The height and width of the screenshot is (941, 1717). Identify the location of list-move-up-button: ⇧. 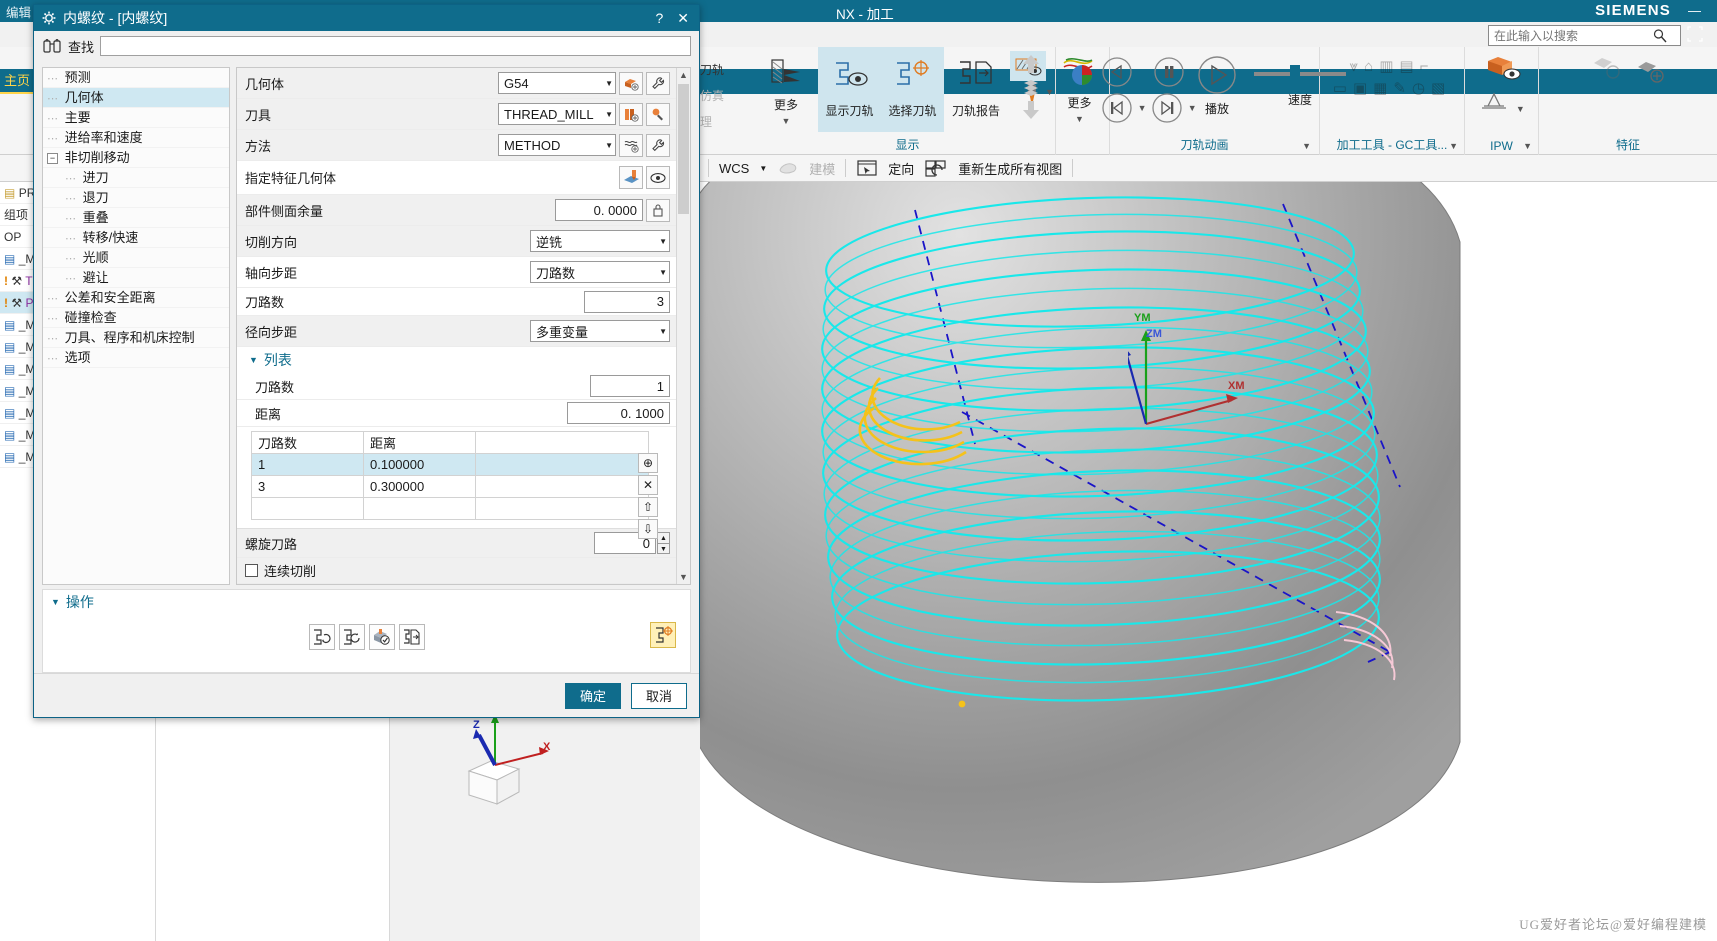
(648, 507).